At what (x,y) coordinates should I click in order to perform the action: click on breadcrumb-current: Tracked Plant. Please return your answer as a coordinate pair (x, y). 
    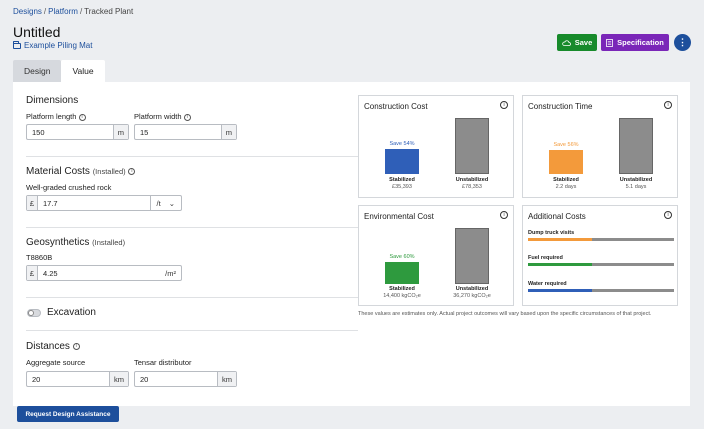
    Looking at the image, I should click on (109, 11).